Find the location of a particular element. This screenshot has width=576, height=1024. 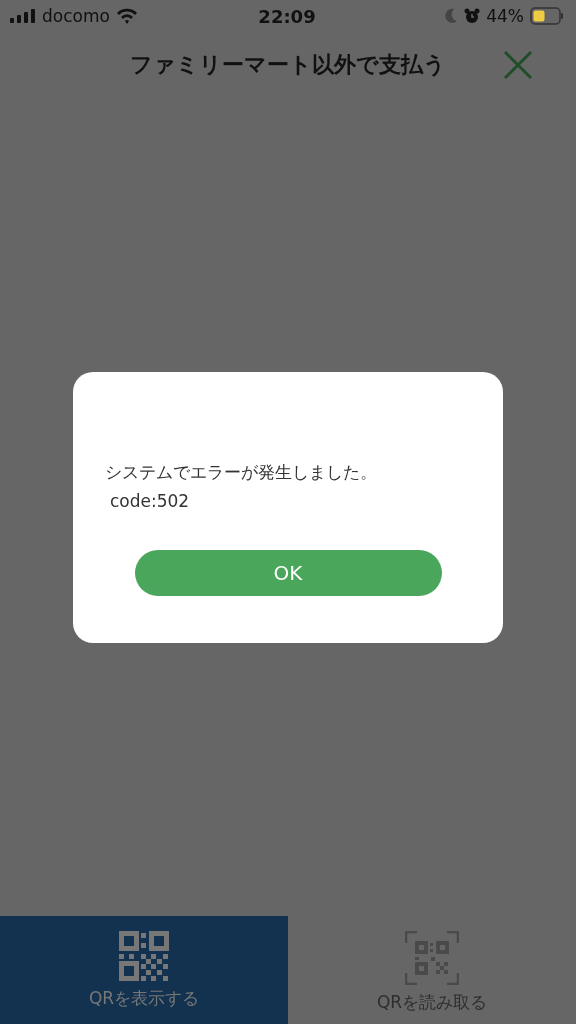

battery-percent: 44% is located at coordinates (505, 16).